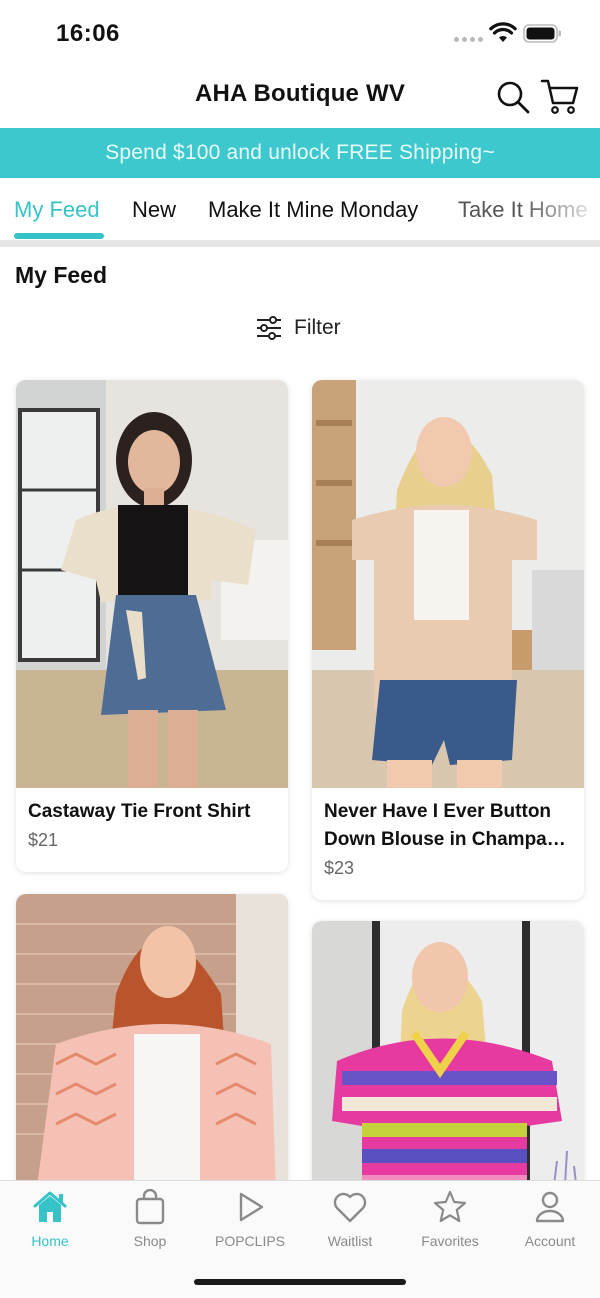  I want to click on nav-popclips: POPCLIPS, so click(250, 1219).